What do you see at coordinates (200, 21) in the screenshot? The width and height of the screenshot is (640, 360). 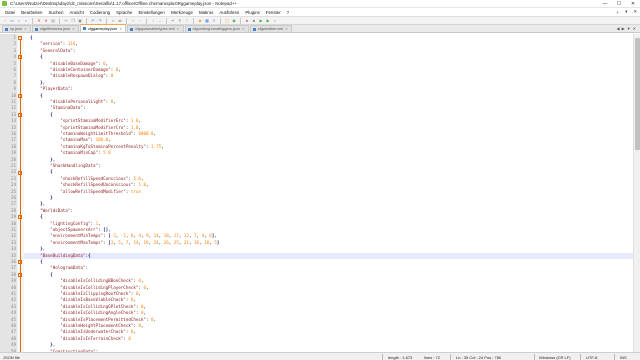 I see `language-icon: ◈` at bounding box center [200, 21].